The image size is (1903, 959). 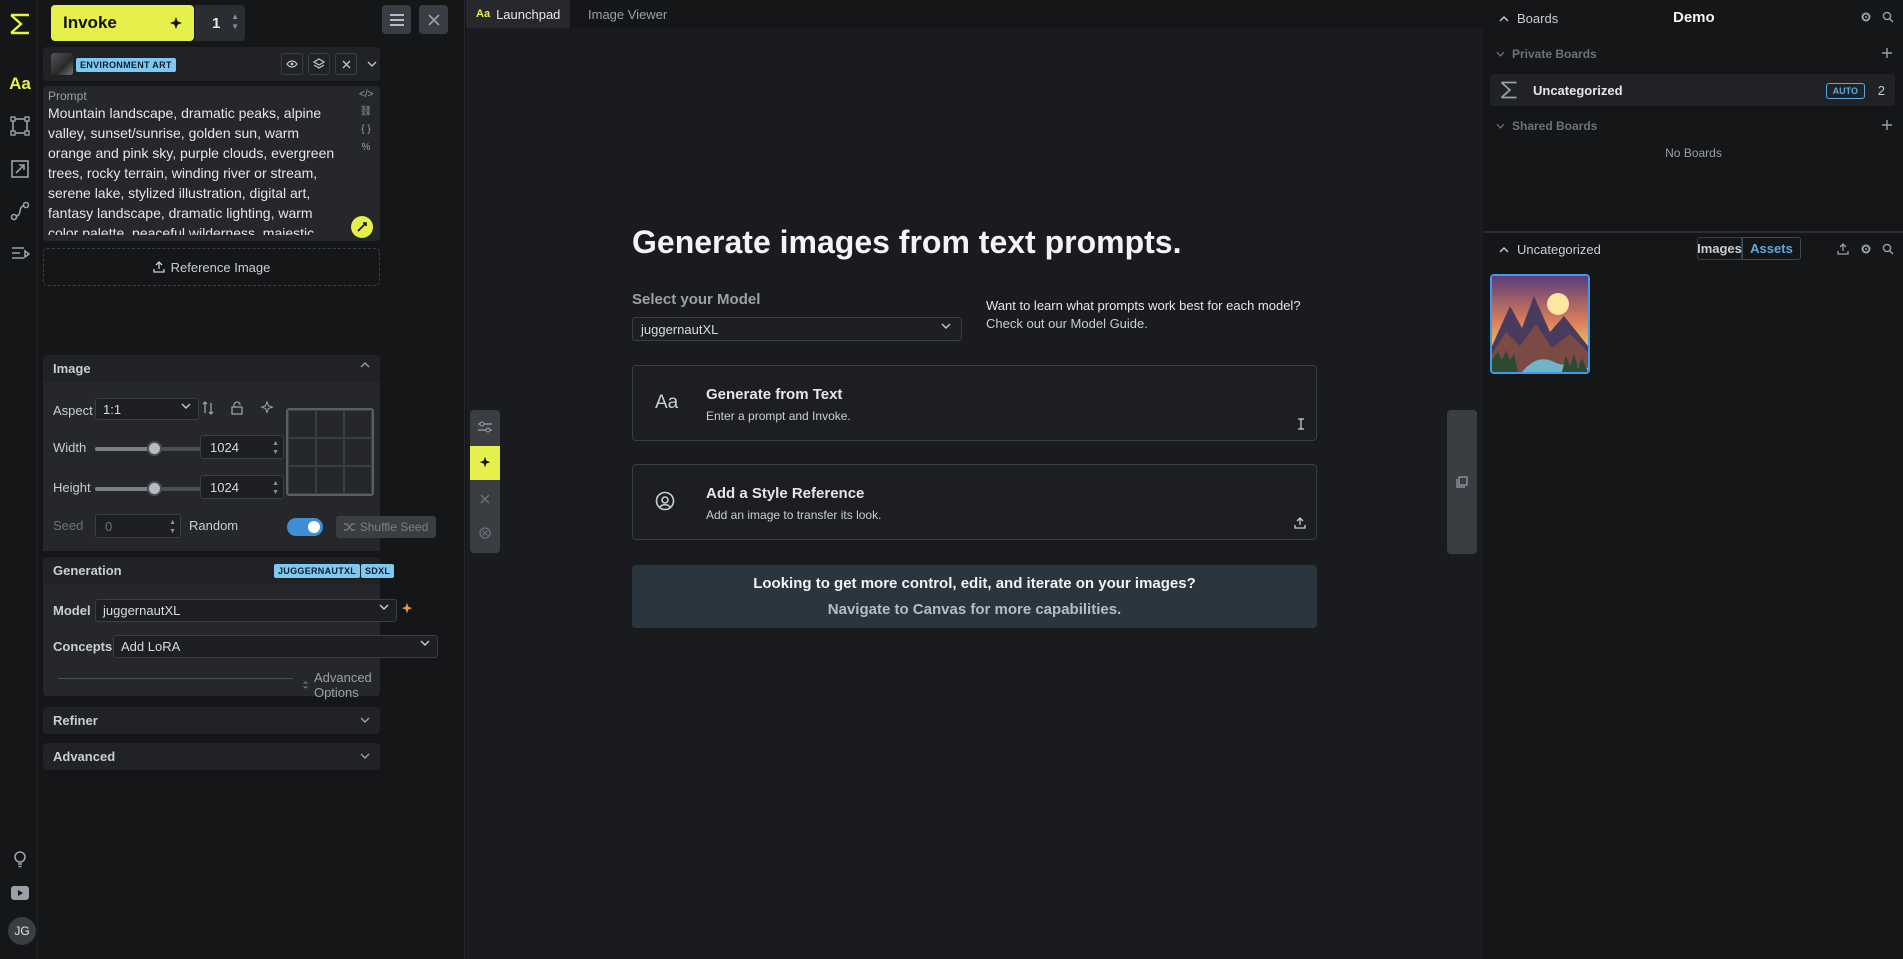 I want to click on base-model-tag: SDXL, so click(x=378, y=571).